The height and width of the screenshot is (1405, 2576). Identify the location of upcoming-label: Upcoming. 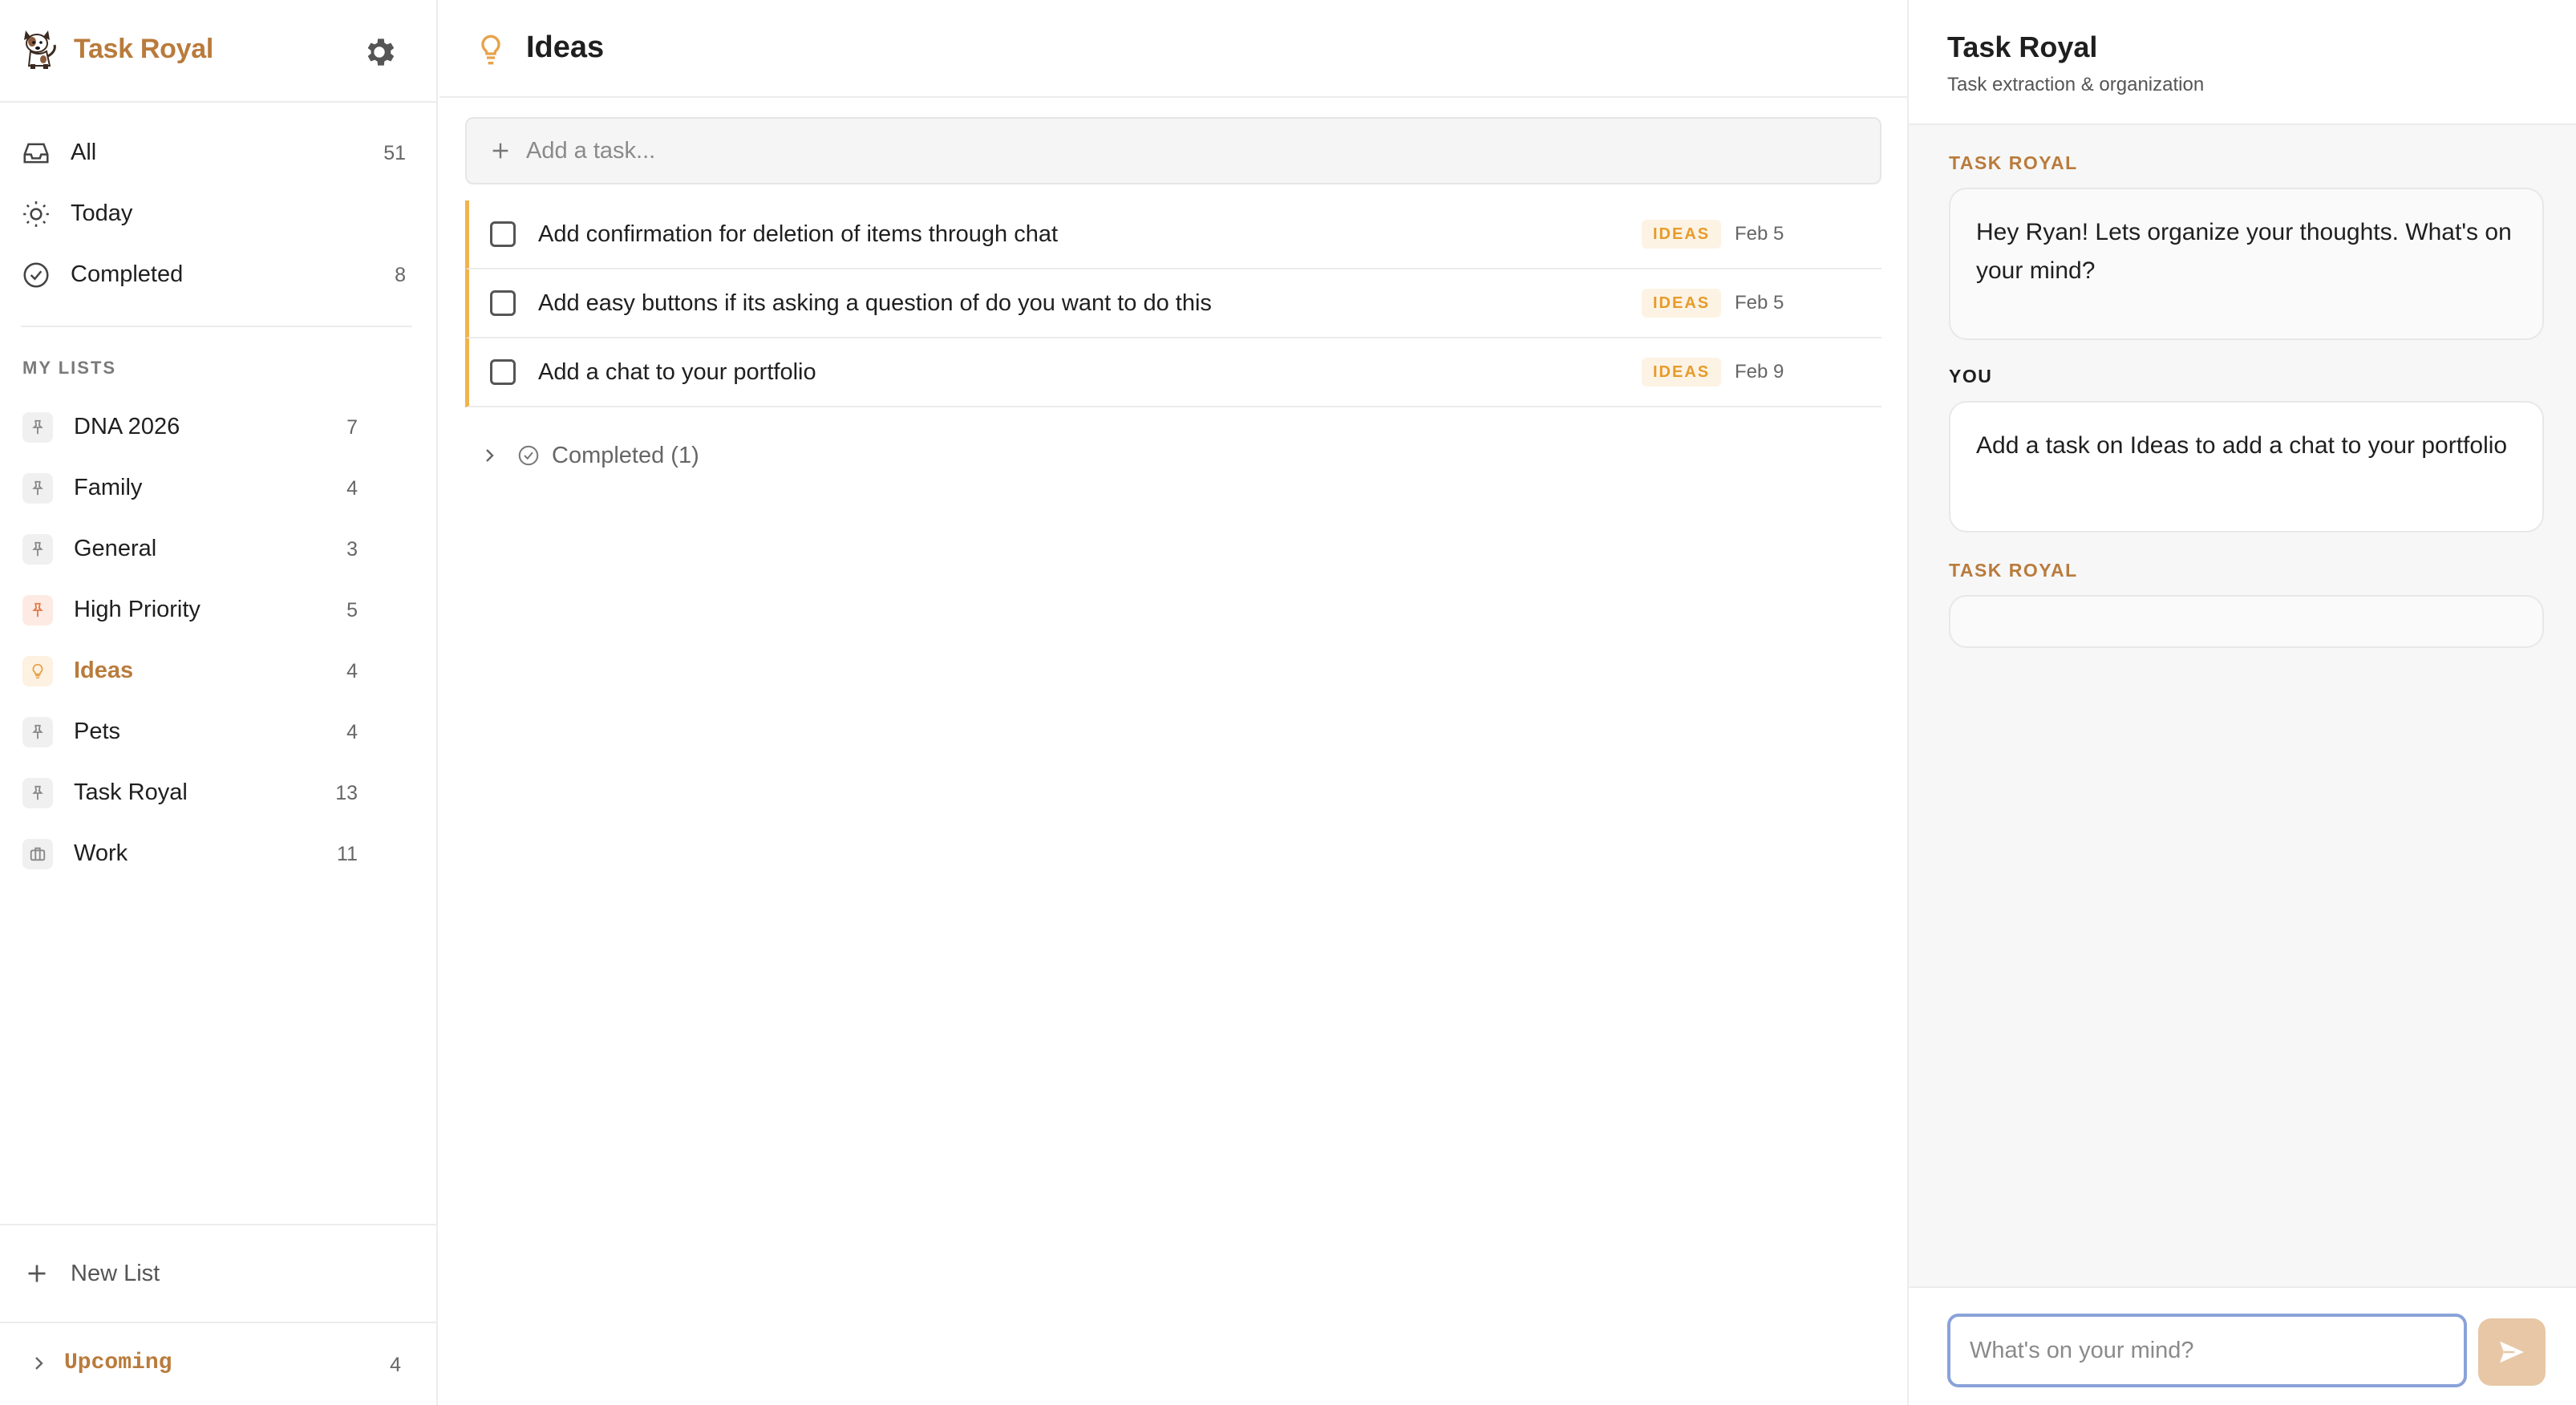
(118, 1362).